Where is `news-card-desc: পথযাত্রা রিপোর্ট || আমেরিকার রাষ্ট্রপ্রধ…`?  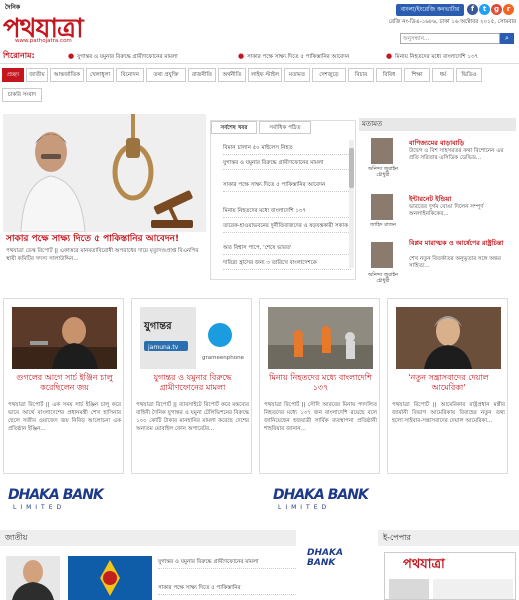
news-card-desc: পথযাত্রা রিপোর্ট || আমেরিকার রাষ্ট্রপ্রধ… is located at coordinates (448, 413).